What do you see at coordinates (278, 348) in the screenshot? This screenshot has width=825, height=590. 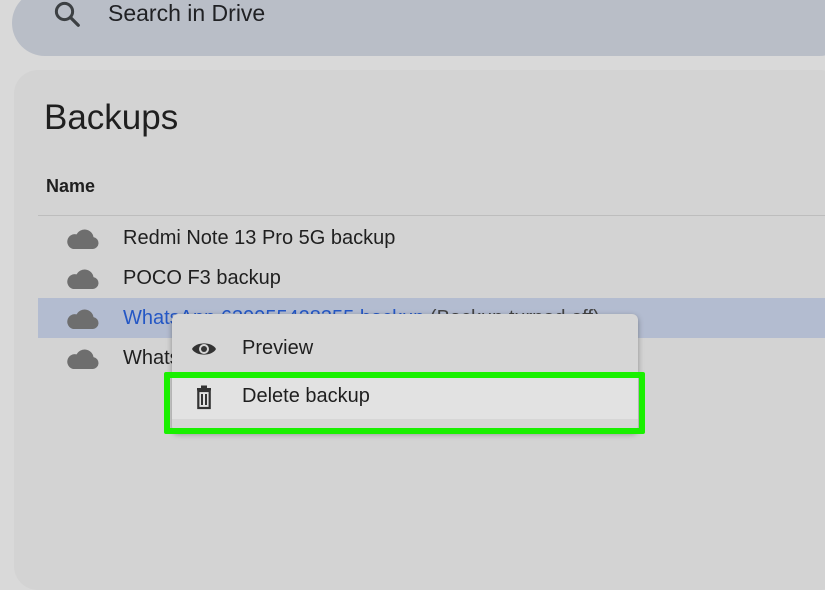 I see `menu-item-label: Preview` at bounding box center [278, 348].